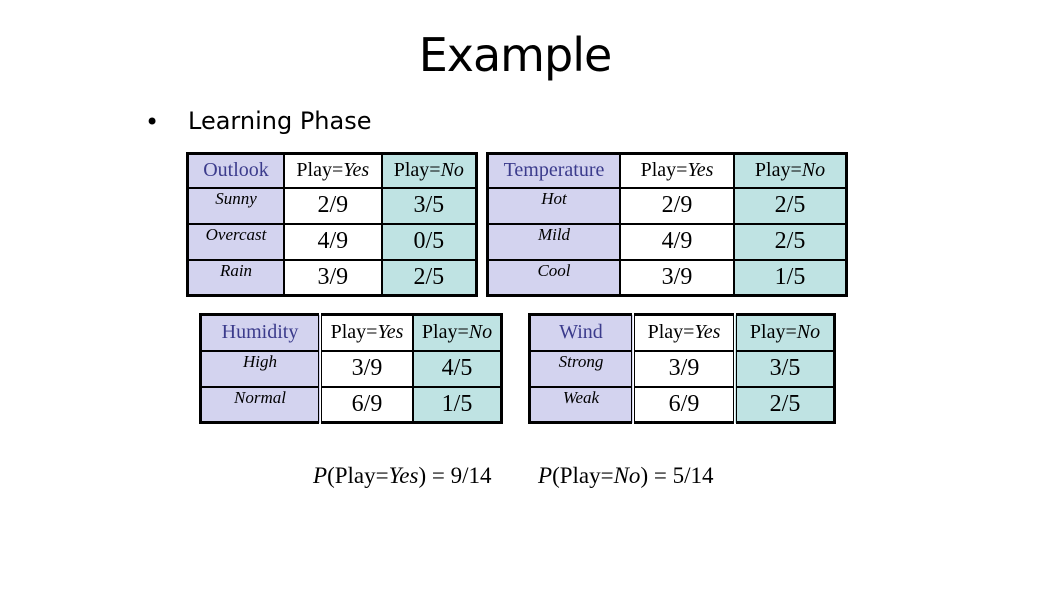 The width and height of the screenshot is (1059, 595). I want to click on table-row: High 3/9 4/5, so click(351, 368).